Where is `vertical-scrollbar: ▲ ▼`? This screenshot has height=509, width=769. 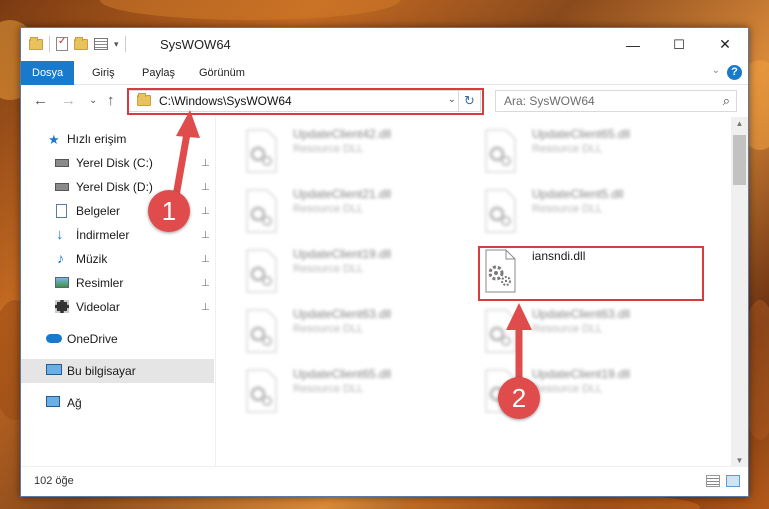
vertical-scrollbar: ▲ ▼ is located at coordinates (739, 292).